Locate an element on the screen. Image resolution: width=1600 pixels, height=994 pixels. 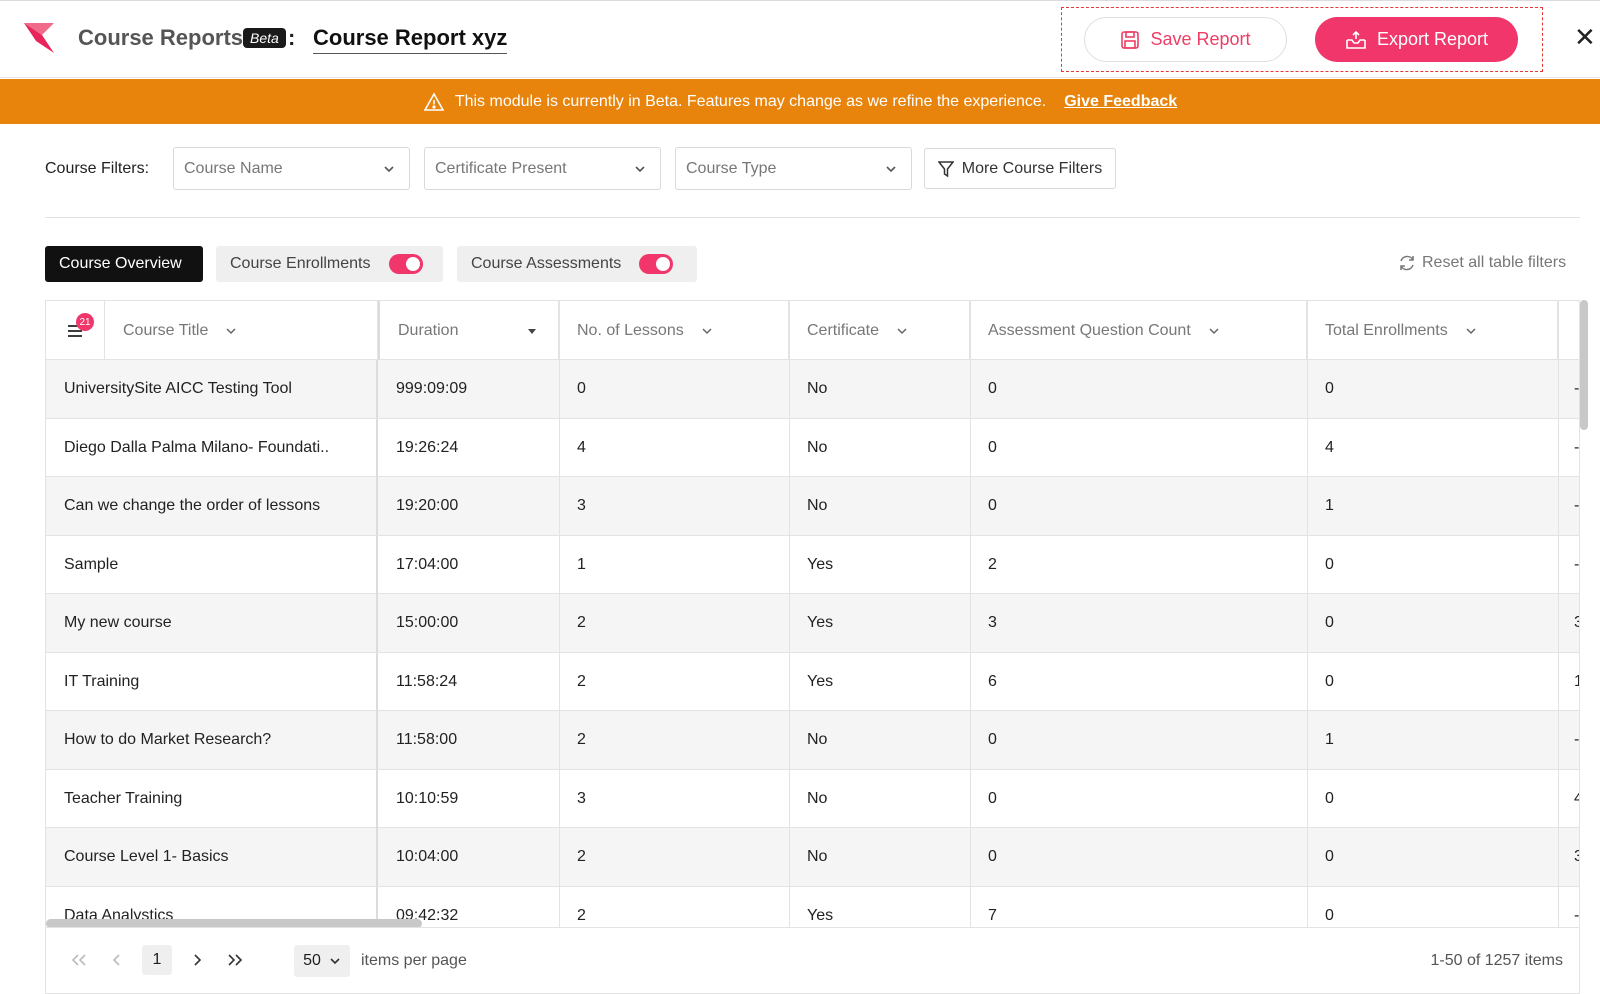
table-row: IT Training 11:58:24 2 Yes 6 0 1 is located at coordinates (812, 681).